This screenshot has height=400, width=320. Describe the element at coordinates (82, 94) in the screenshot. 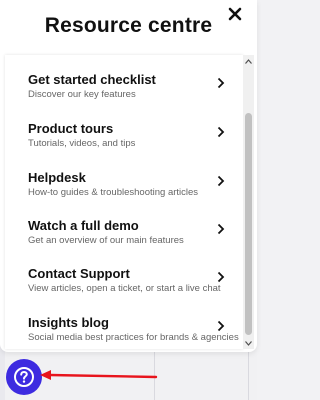

I see `item-subtitle: Discover our key features` at that location.